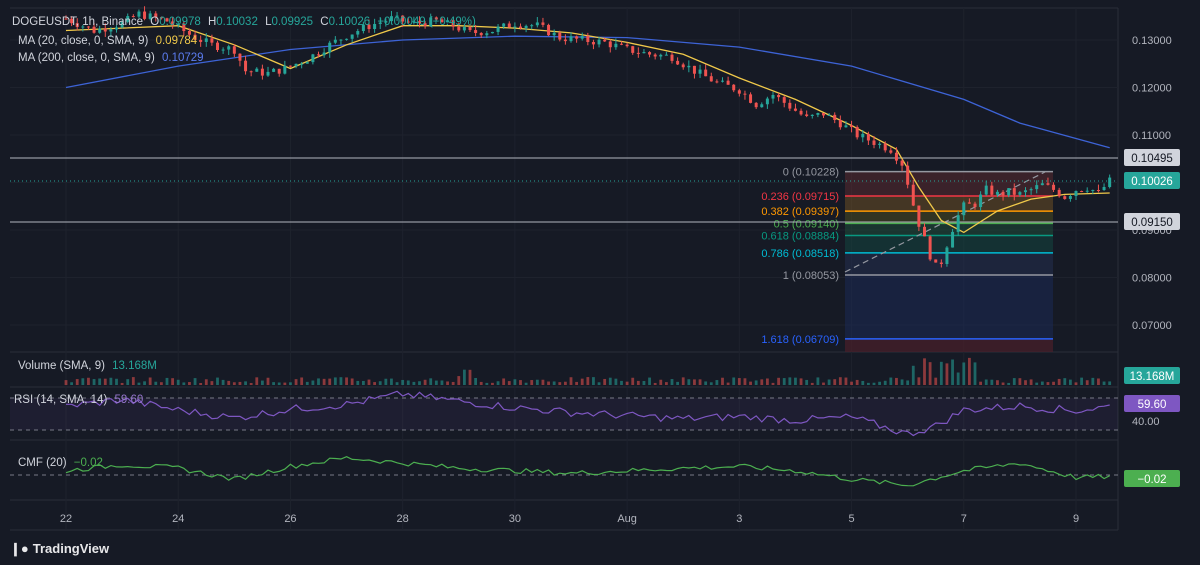 This screenshot has height=565, width=1200. Describe the element at coordinates (515, 519) in the screenshot. I see `time-axis-label: 30` at that location.